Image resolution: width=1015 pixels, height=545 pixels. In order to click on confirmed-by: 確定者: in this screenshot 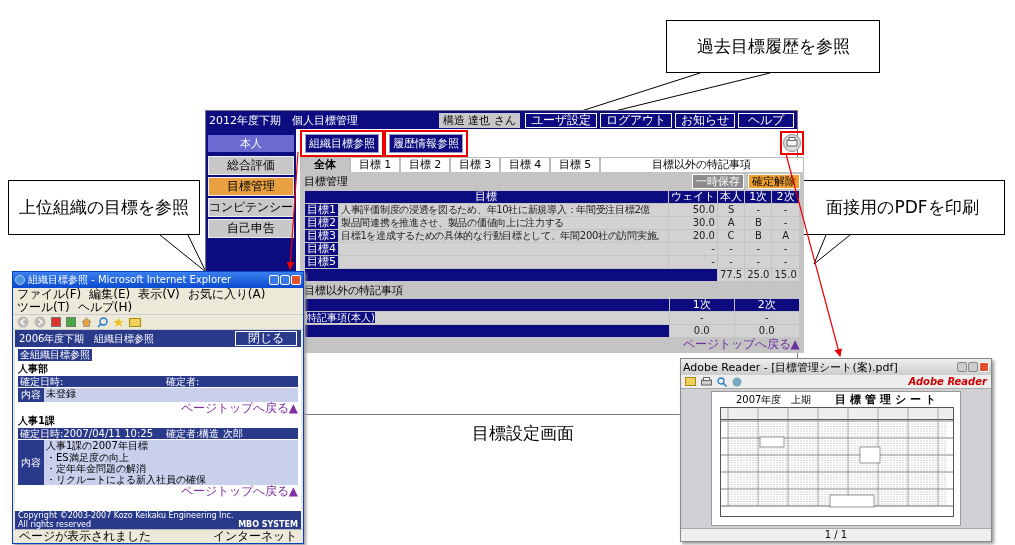, I will do `click(183, 381)`.